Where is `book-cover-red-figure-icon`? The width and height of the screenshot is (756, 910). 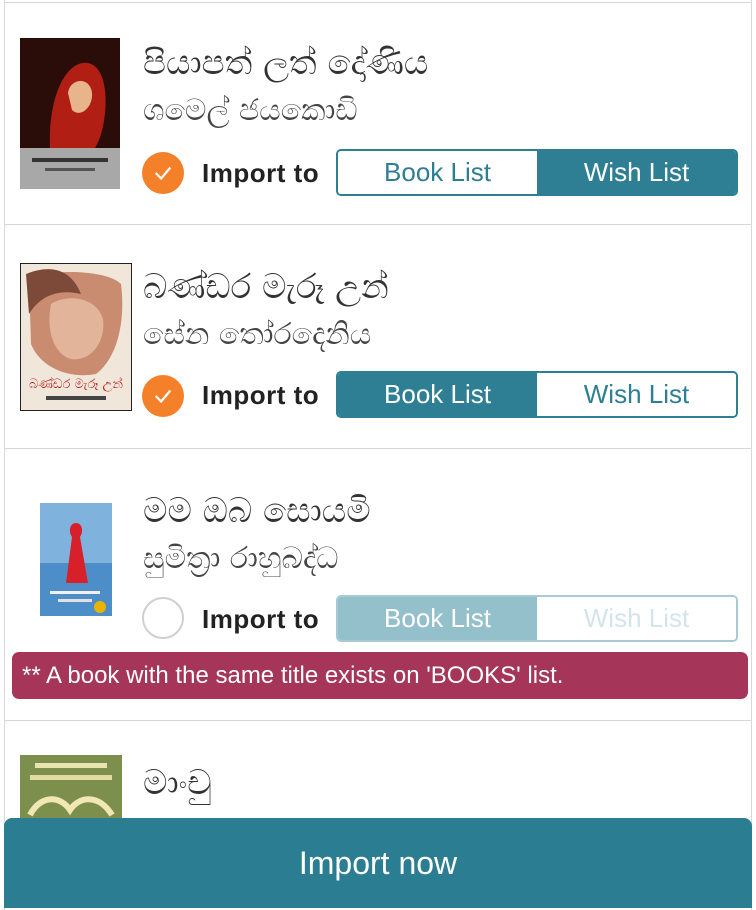
book-cover-red-figure-icon is located at coordinates (70, 113).